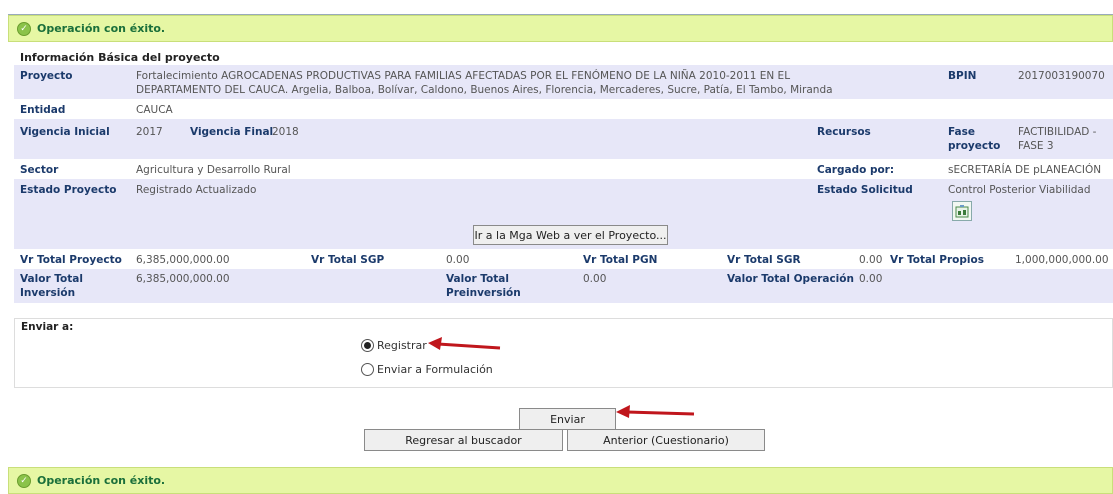  What do you see at coordinates (974, 146) in the screenshot?
I see `fase-label-2: proyecto` at bounding box center [974, 146].